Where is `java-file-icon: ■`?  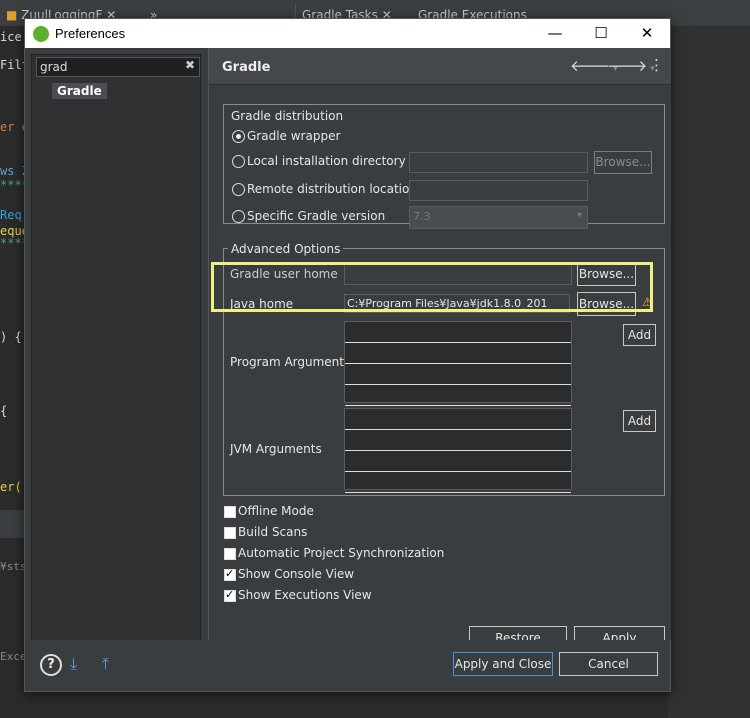 java-file-icon: ■ is located at coordinates (14, 15).